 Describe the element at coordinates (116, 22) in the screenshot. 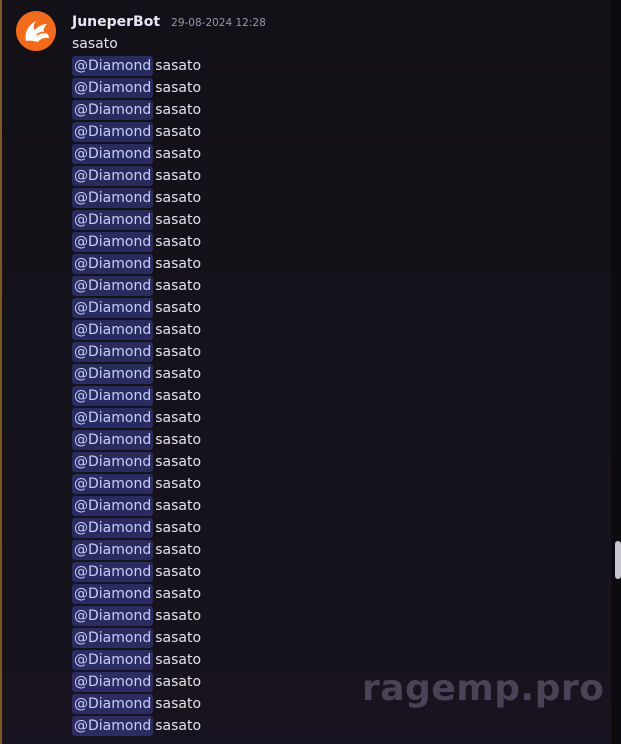

I see `author-name: JuneperBot` at that location.